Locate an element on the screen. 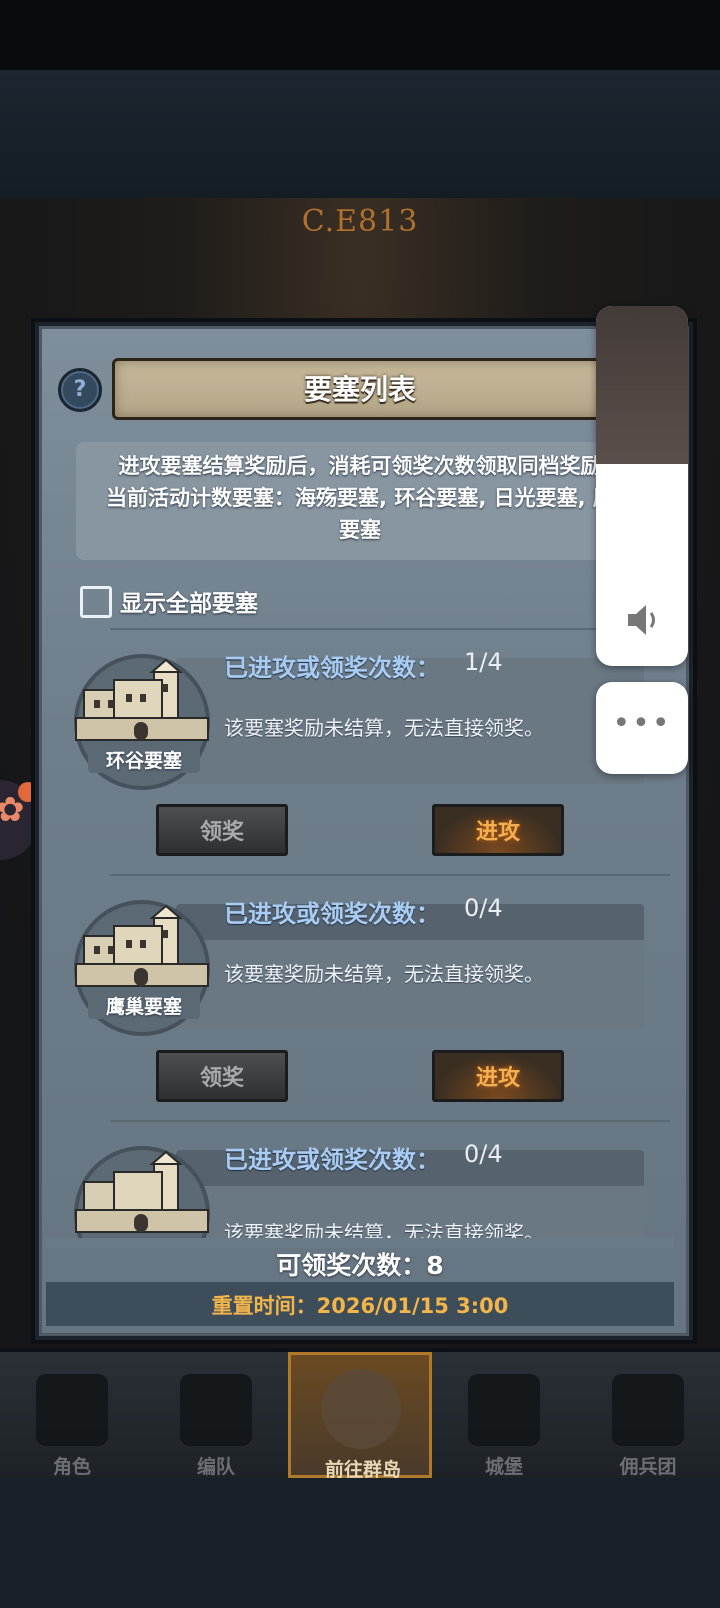  claimable-count: 可领奖次数：8 is located at coordinates (360, 1265).